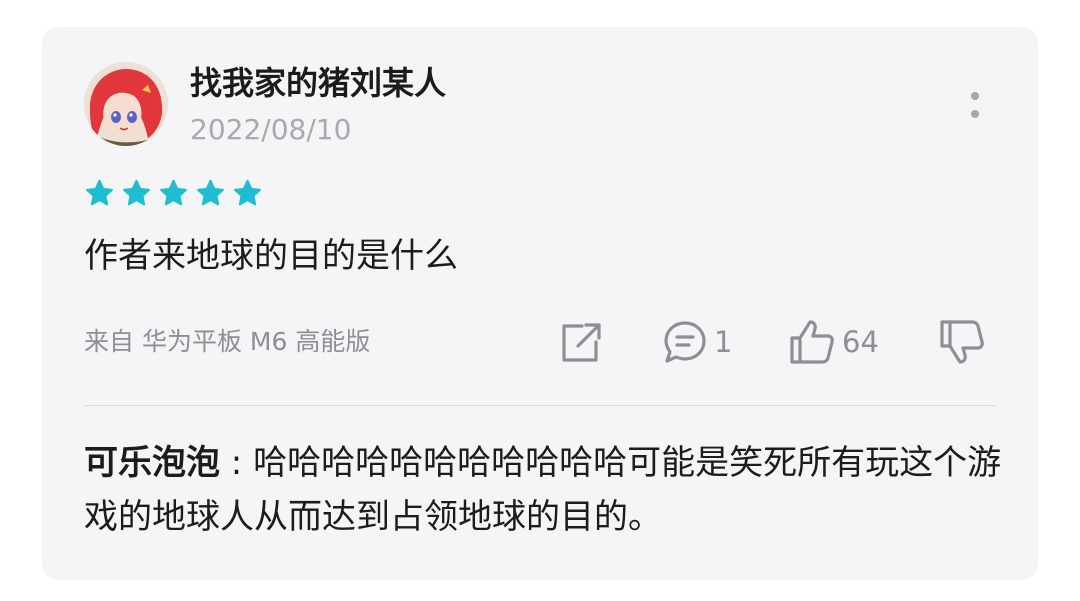  What do you see at coordinates (126, 104) in the screenshot?
I see `avatar` at bounding box center [126, 104].